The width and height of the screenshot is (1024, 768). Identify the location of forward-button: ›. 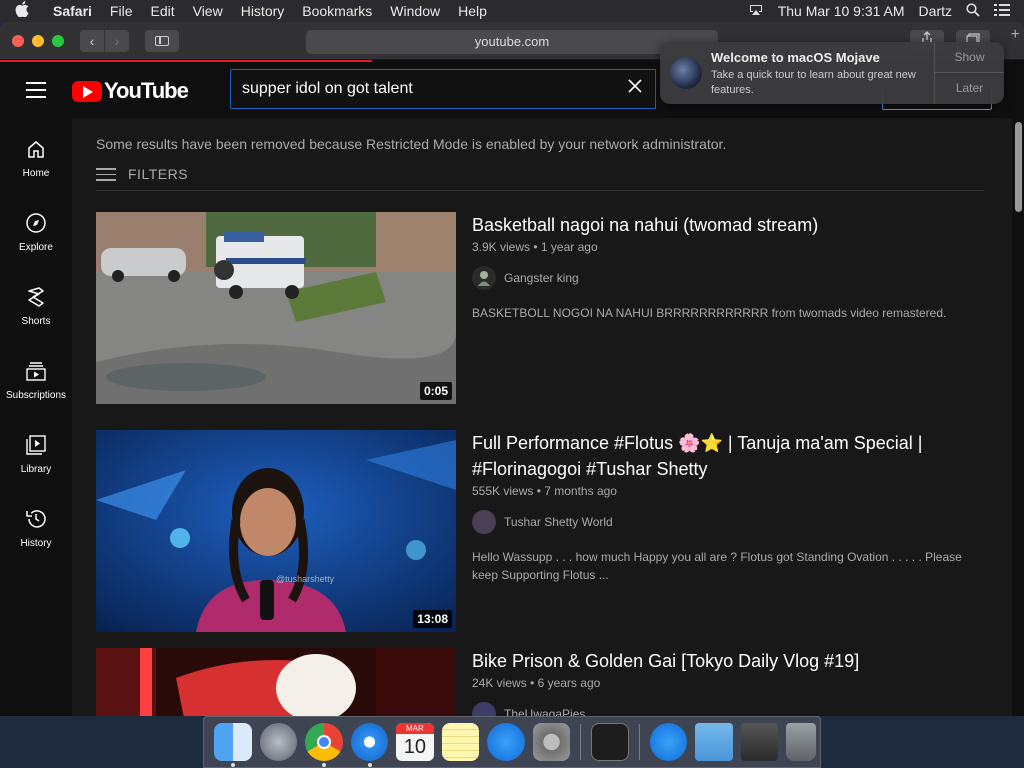
(117, 40).